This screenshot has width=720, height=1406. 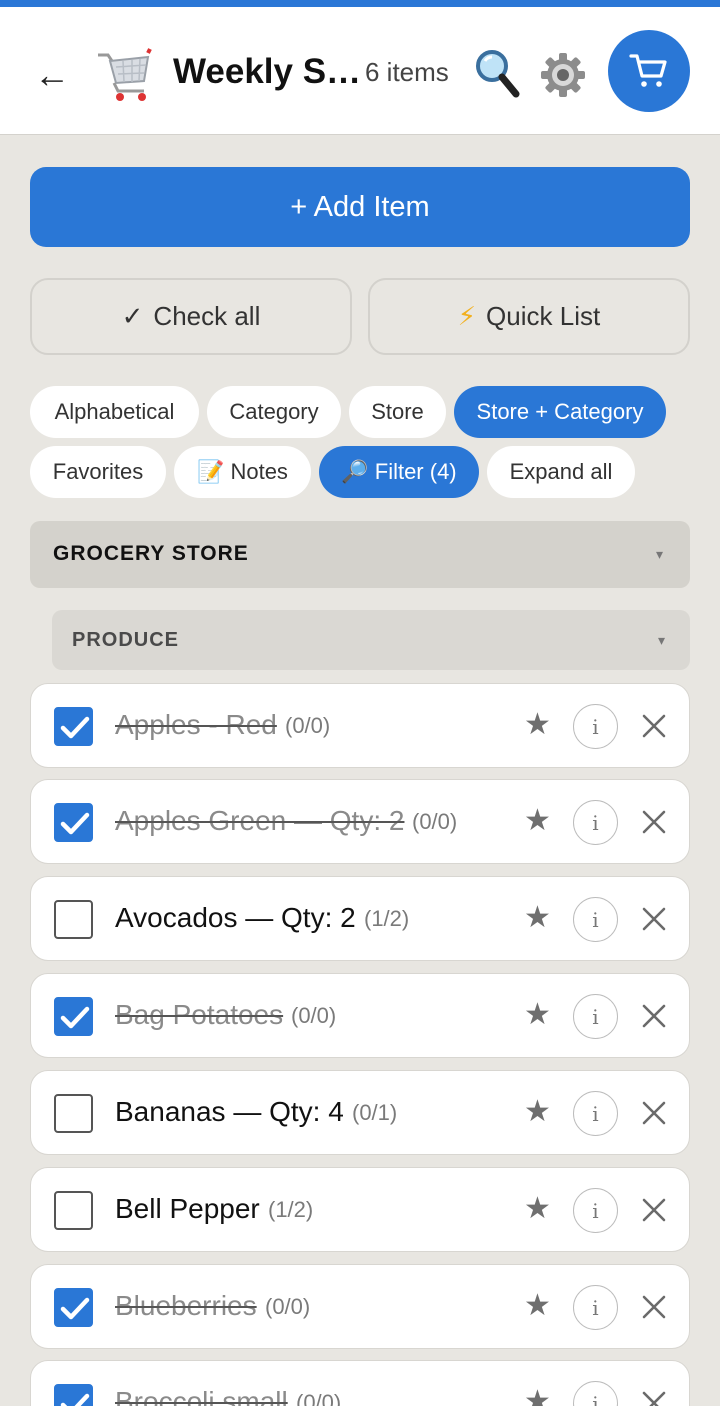 What do you see at coordinates (132, 316) in the screenshot?
I see `checkmark-icon: ✓` at bounding box center [132, 316].